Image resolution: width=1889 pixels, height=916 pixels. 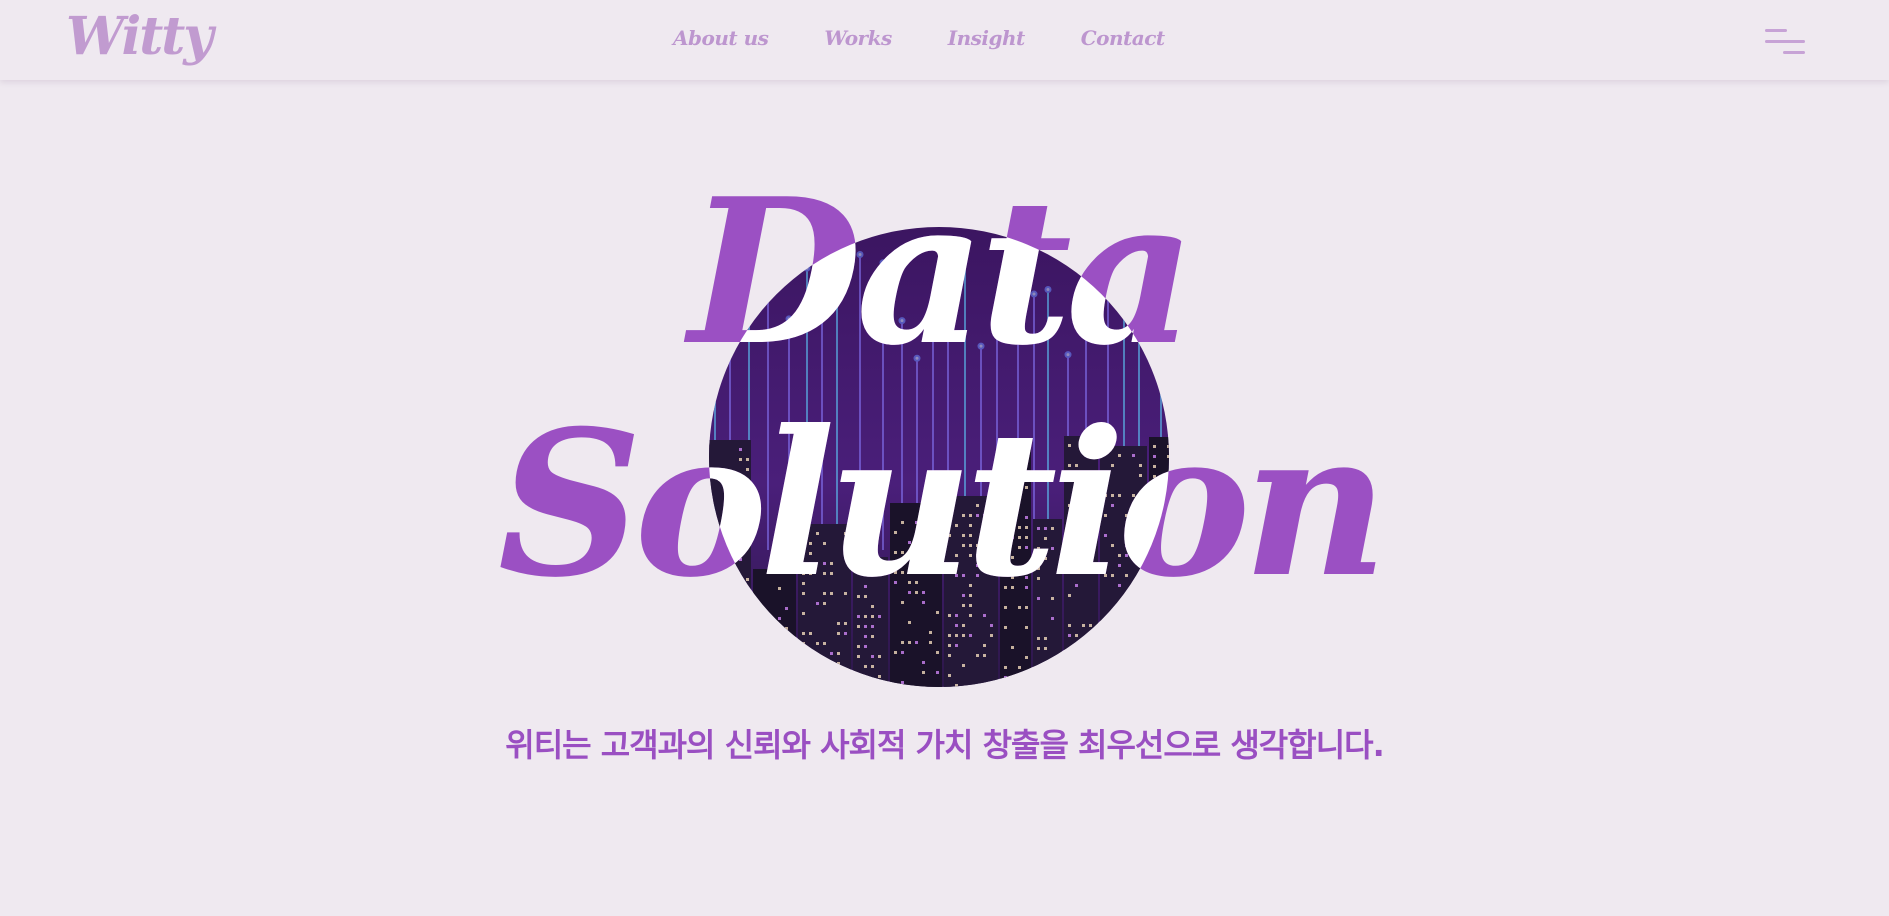 I want to click on hamburger-menu-icon, so click(x=1784, y=43).